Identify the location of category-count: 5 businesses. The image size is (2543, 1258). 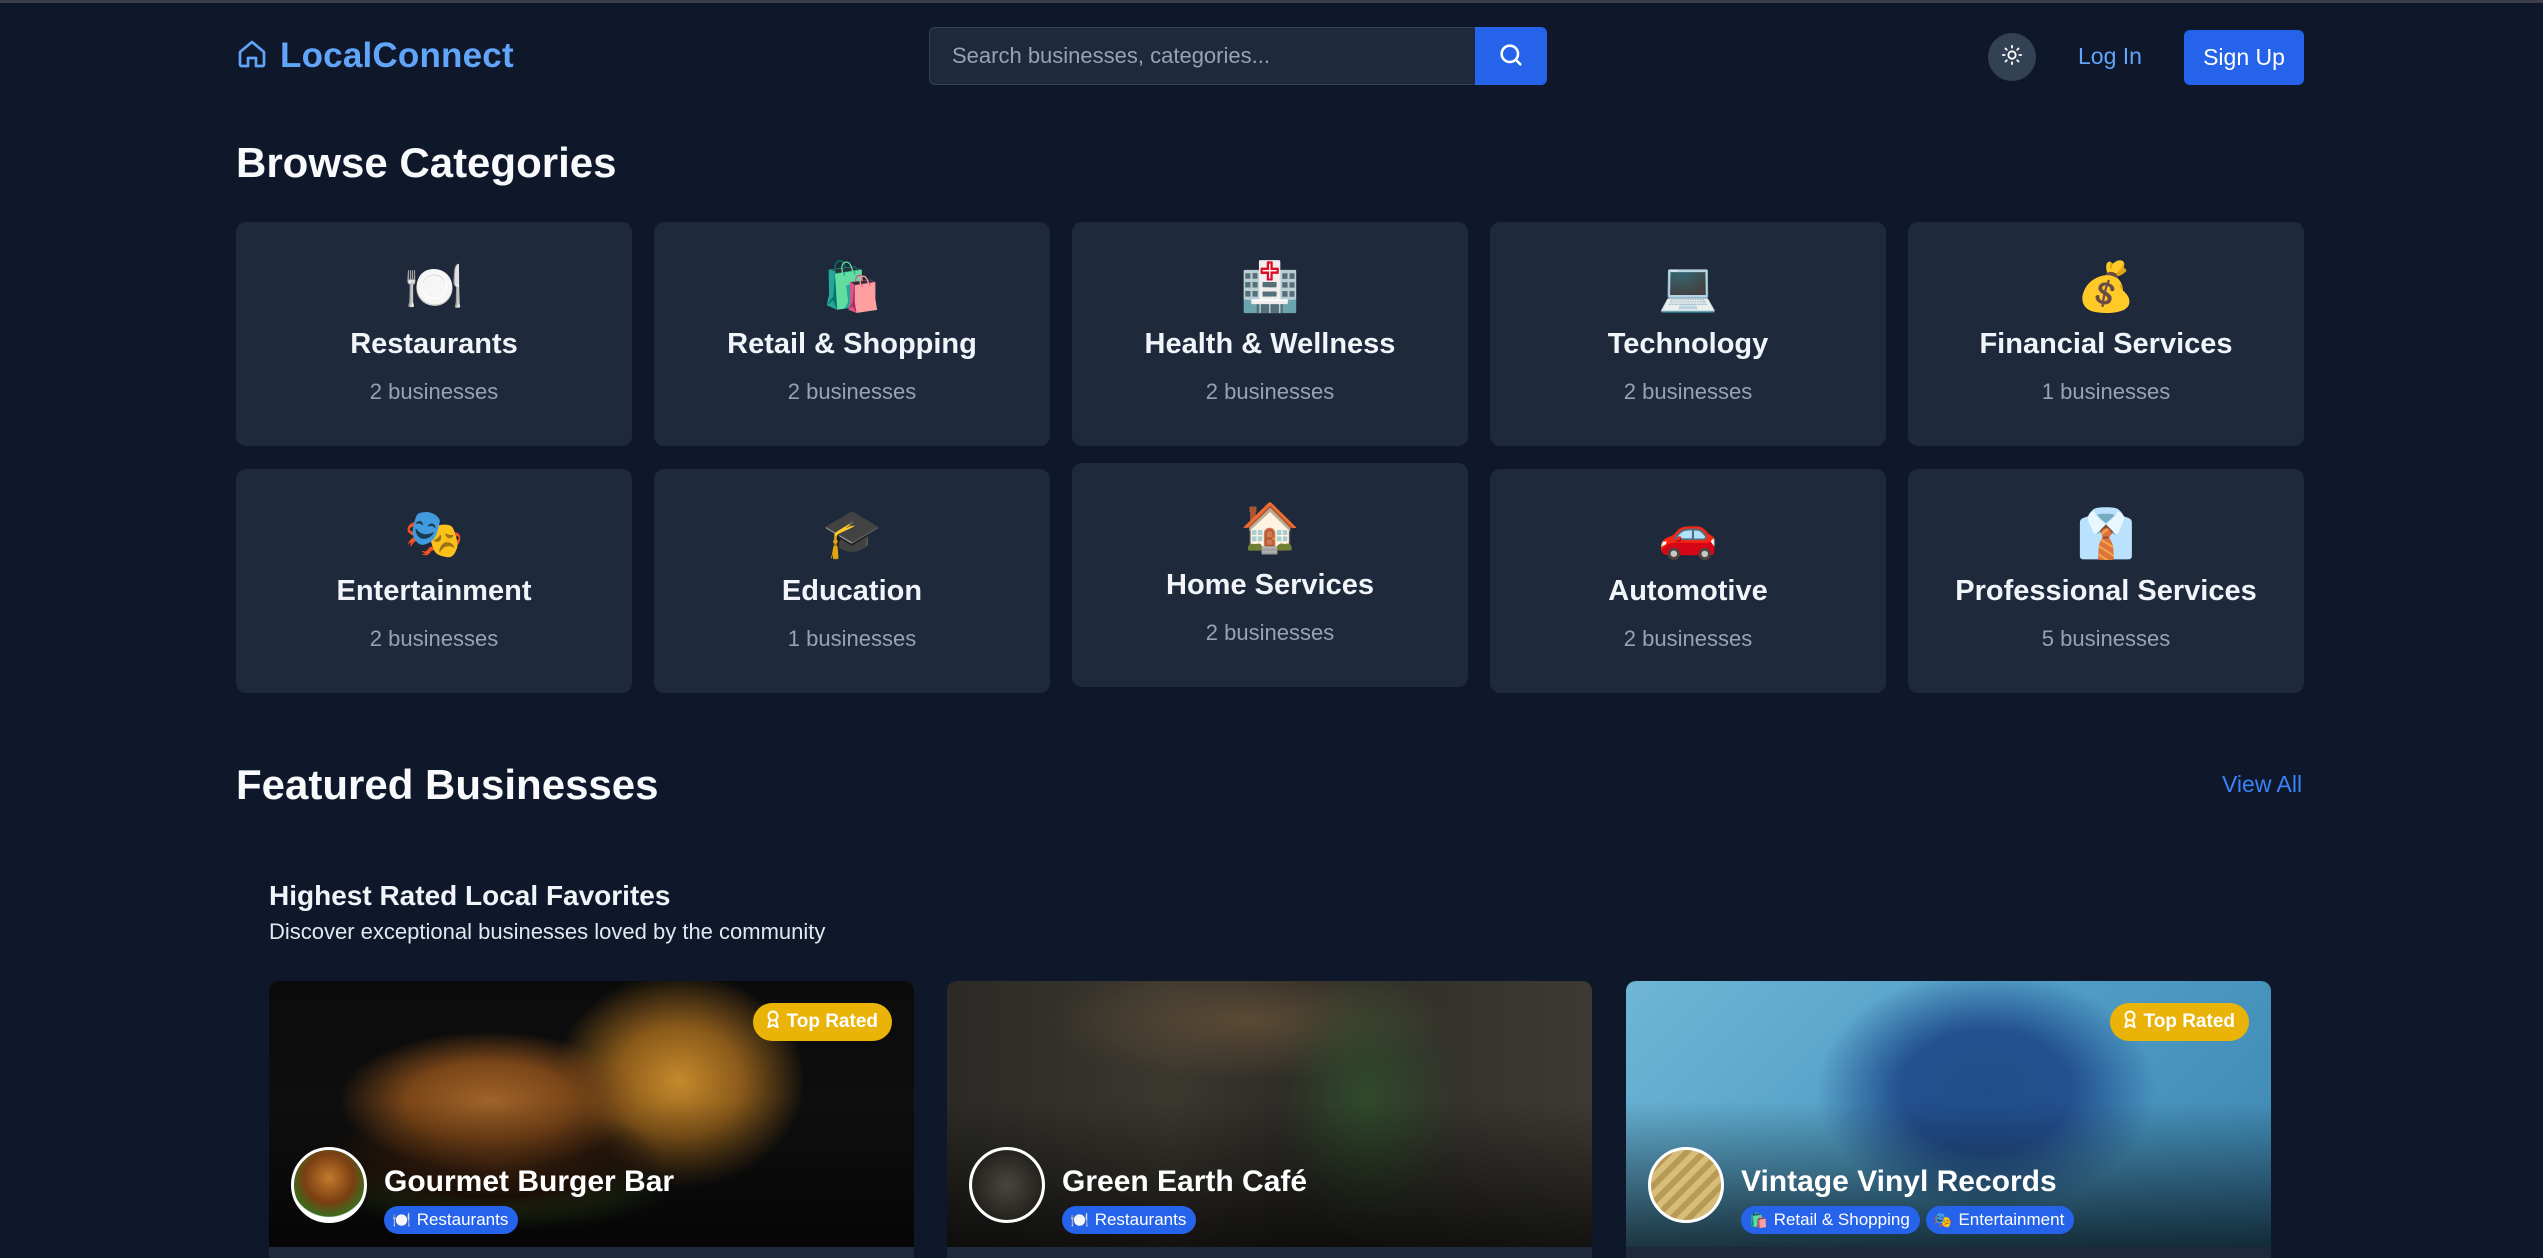
(2106, 638).